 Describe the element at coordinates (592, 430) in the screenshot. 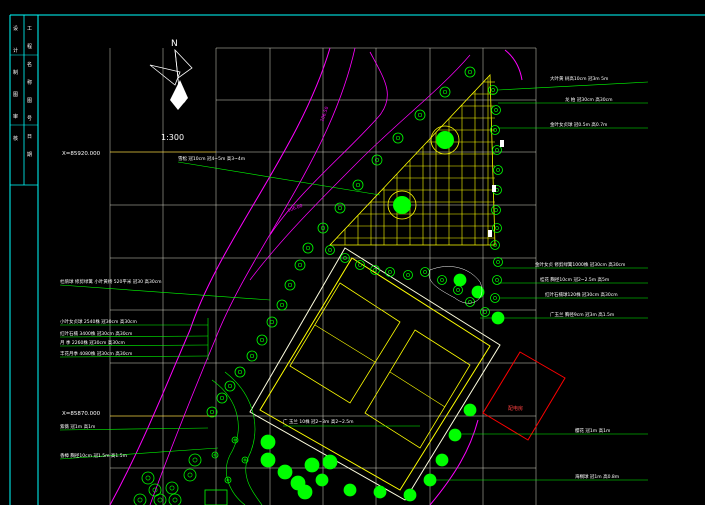

I see `plant-callout: 樱花 冠1m 高1m` at that location.